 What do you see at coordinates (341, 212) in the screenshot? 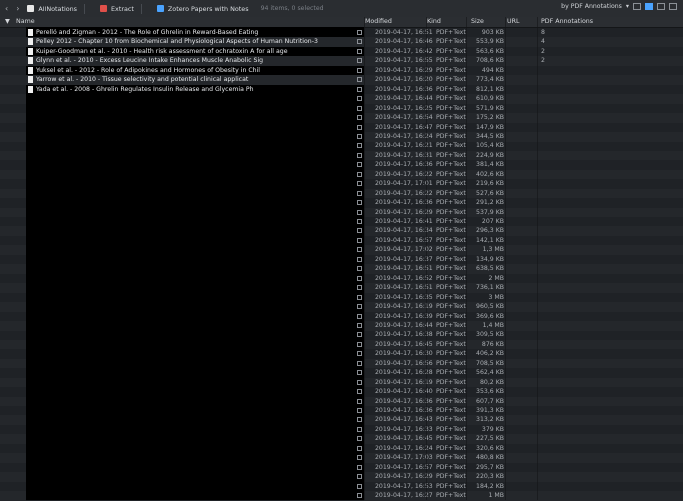
I see `table-row: 2019-04-17, 16:29 PDF+Text 537,9 KB` at bounding box center [341, 212].